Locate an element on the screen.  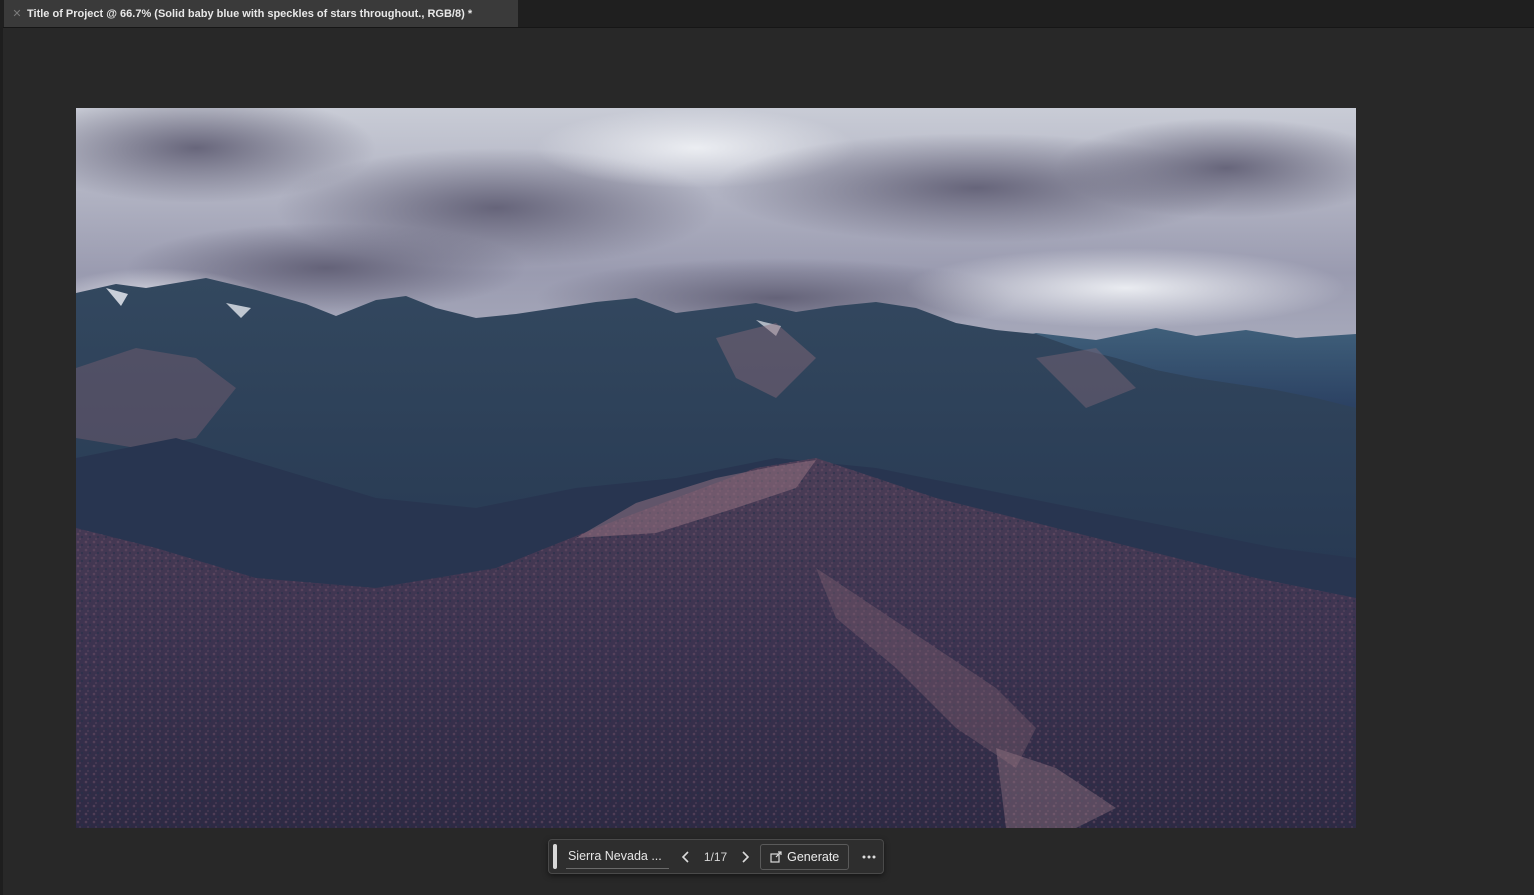
more-options-icon is located at coordinates (869, 856).